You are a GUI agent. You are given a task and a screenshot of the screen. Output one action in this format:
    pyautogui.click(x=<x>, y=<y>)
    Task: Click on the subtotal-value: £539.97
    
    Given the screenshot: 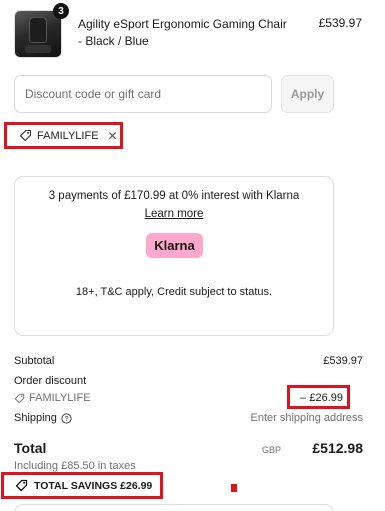 What is the action you would take?
    pyautogui.click(x=343, y=361)
    